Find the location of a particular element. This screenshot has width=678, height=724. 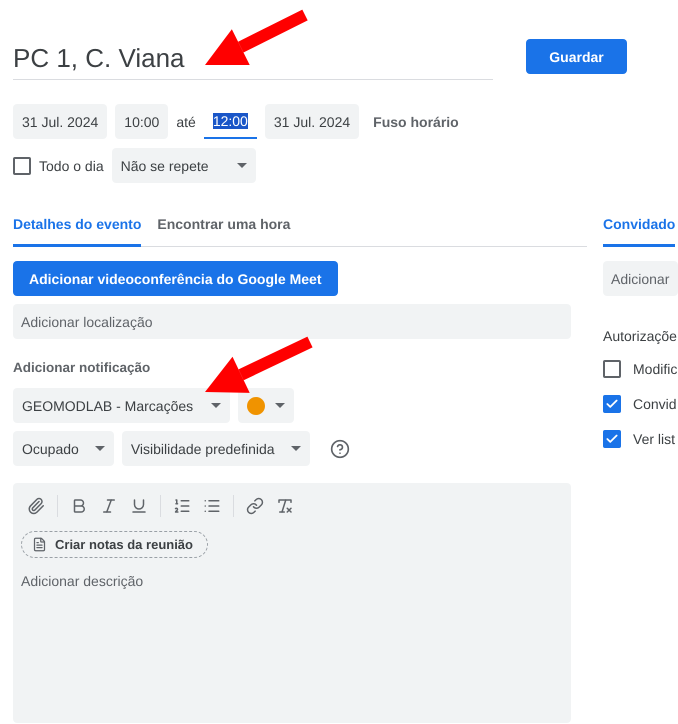

document-icon is located at coordinates (39, 544).